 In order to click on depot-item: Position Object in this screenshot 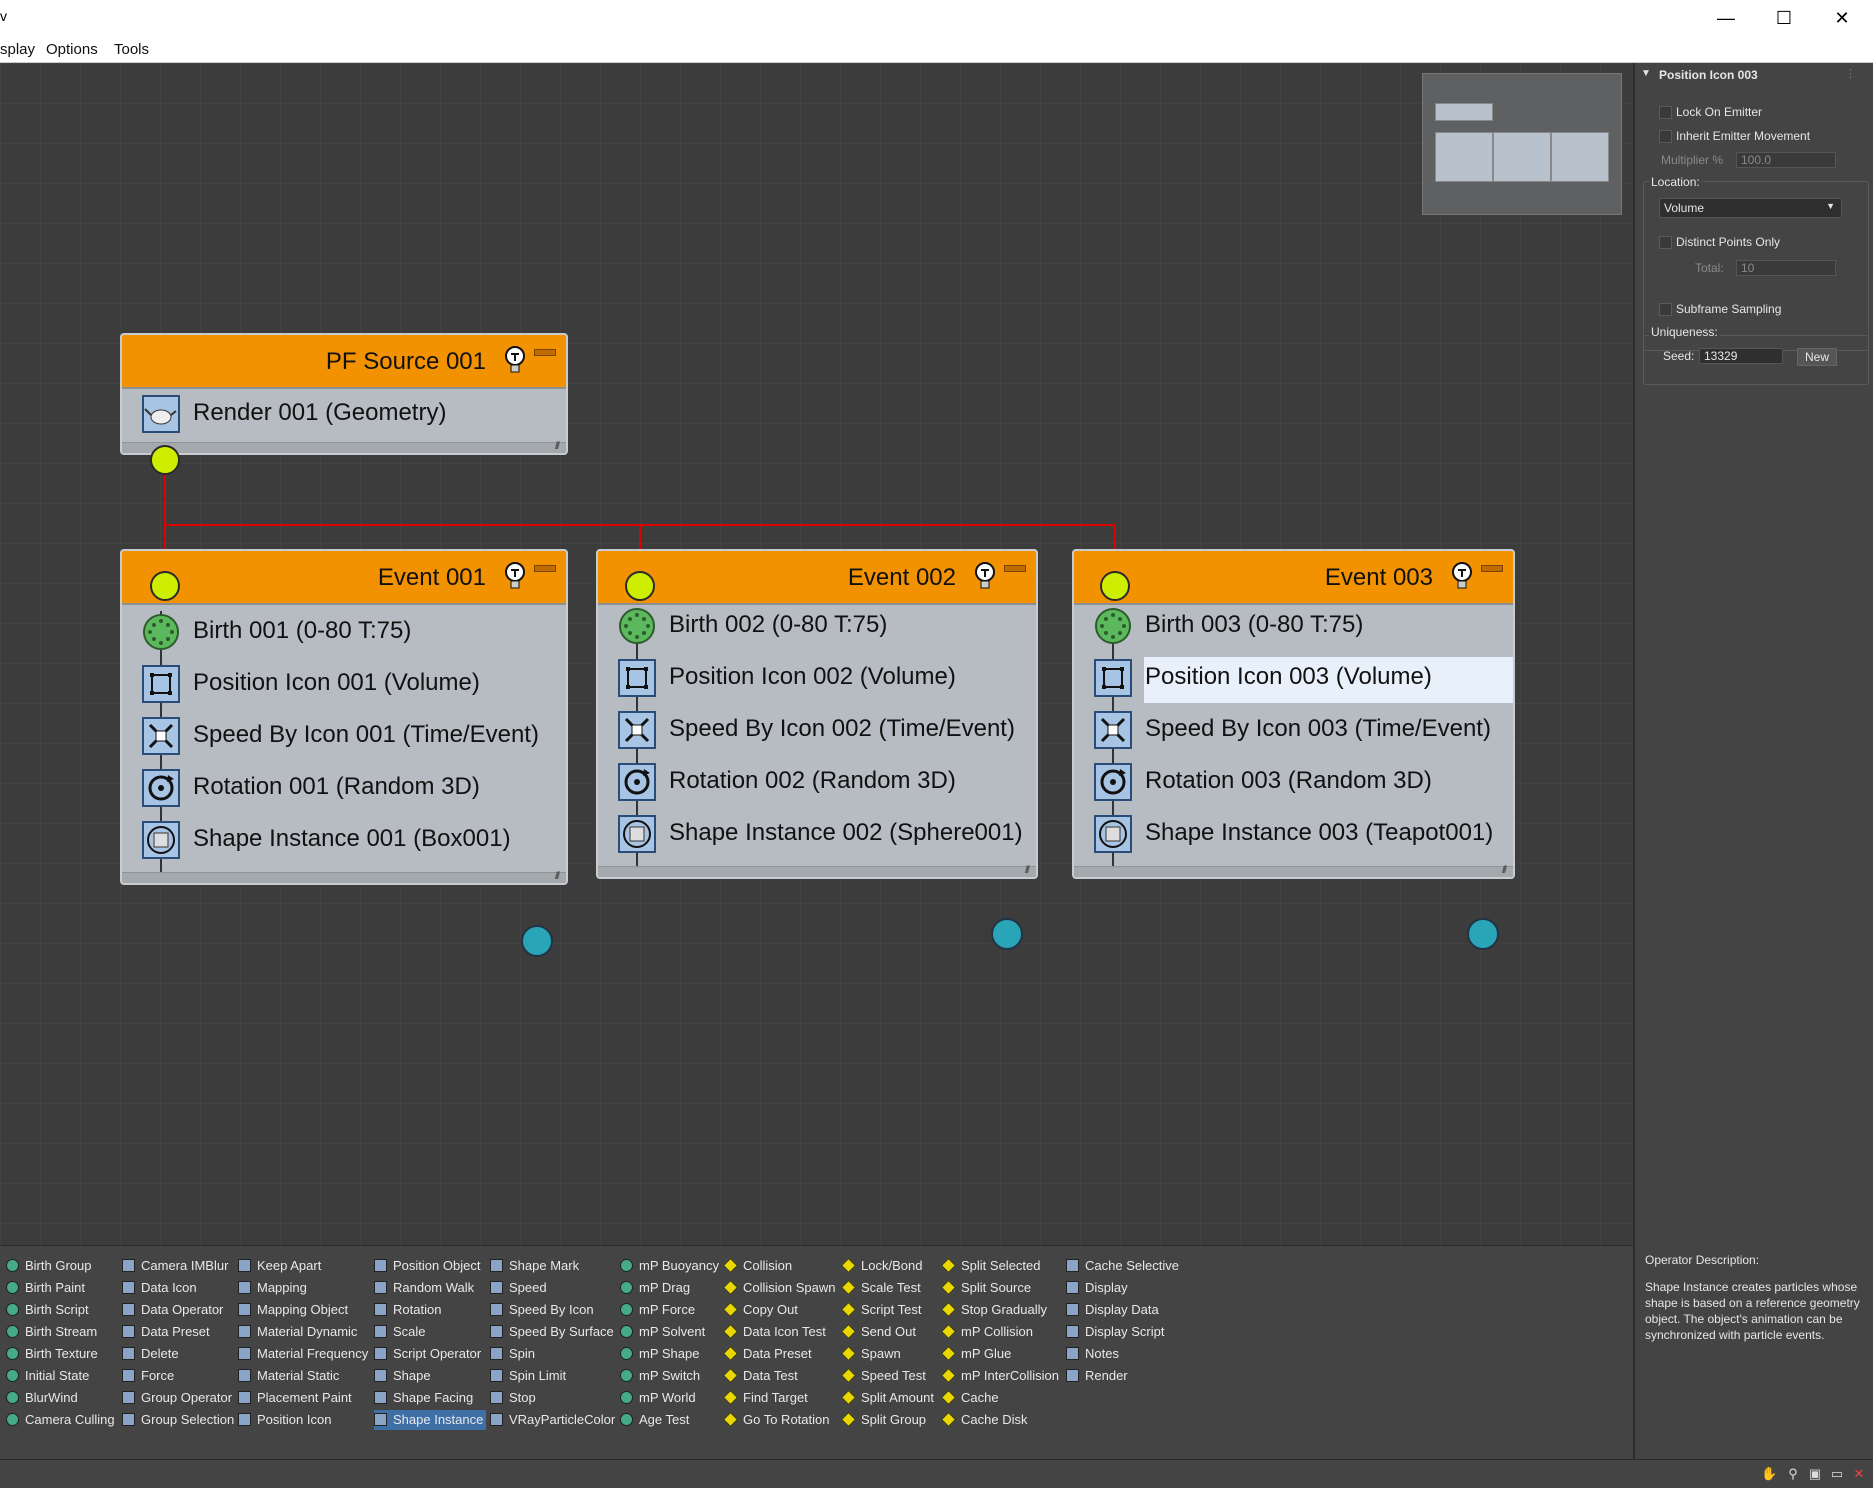, I will do `click(430, 1266)`.